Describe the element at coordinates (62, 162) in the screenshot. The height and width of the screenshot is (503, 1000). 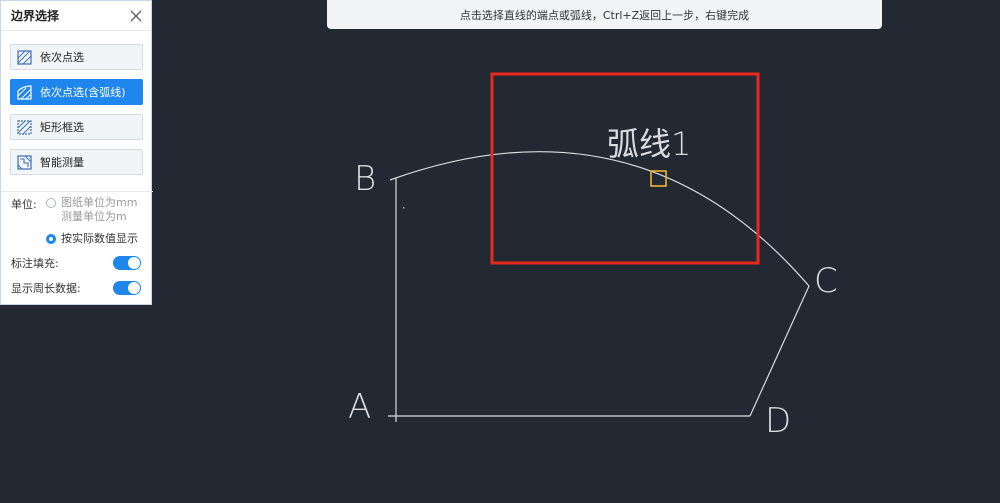
I see `smart-measure-label: 智能测量` at that location.